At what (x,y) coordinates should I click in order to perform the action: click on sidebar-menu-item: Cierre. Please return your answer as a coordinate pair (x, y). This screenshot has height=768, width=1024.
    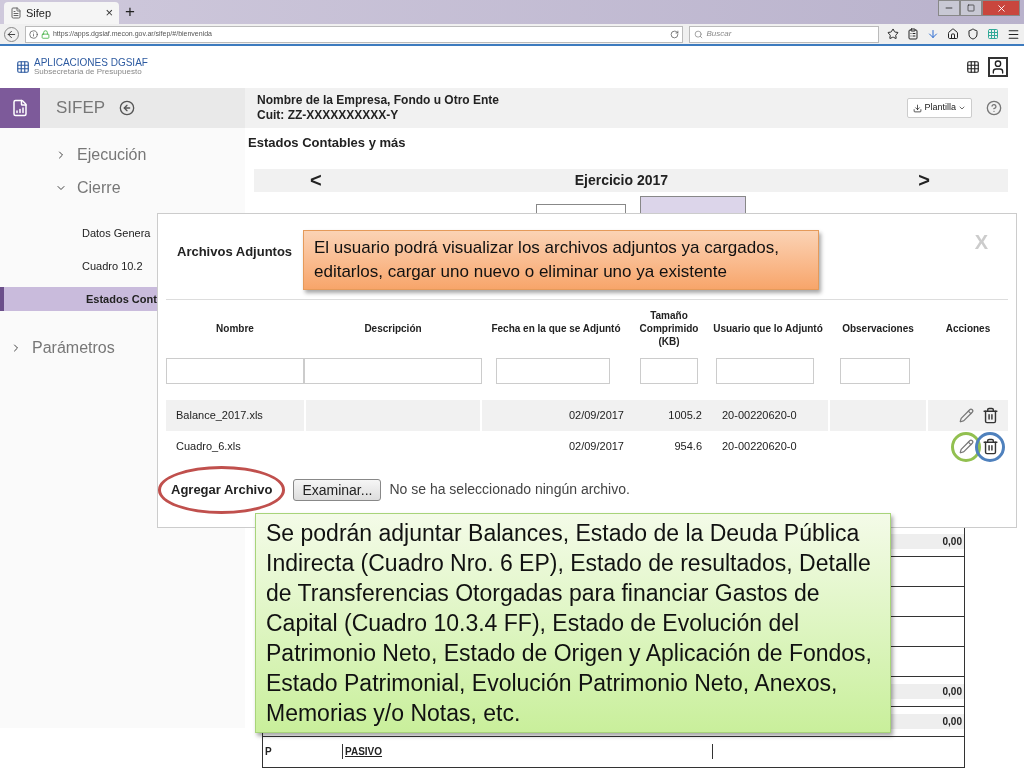
    Looking at the image, I should click on (150, 187).